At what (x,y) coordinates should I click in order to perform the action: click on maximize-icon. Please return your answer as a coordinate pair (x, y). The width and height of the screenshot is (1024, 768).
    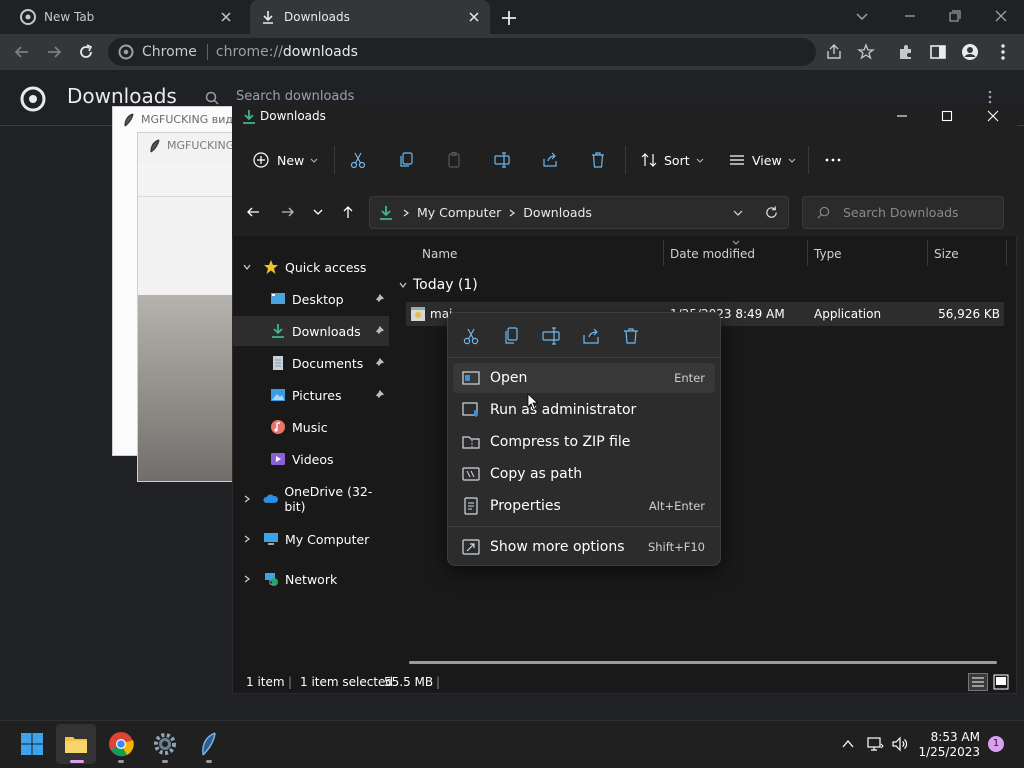
    Looking at the image, I should click on (947, 116).